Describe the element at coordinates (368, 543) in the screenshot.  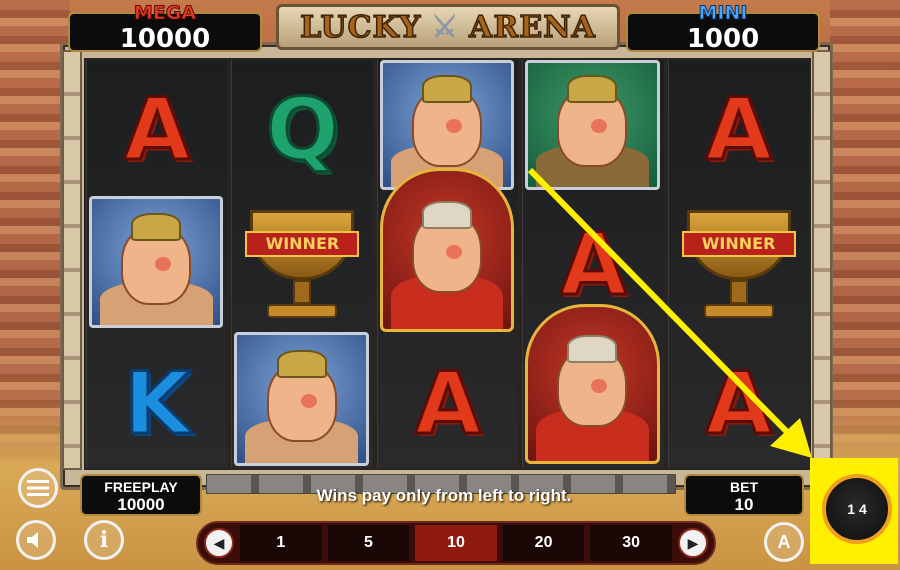
I see `bet-option: 5` at that location.